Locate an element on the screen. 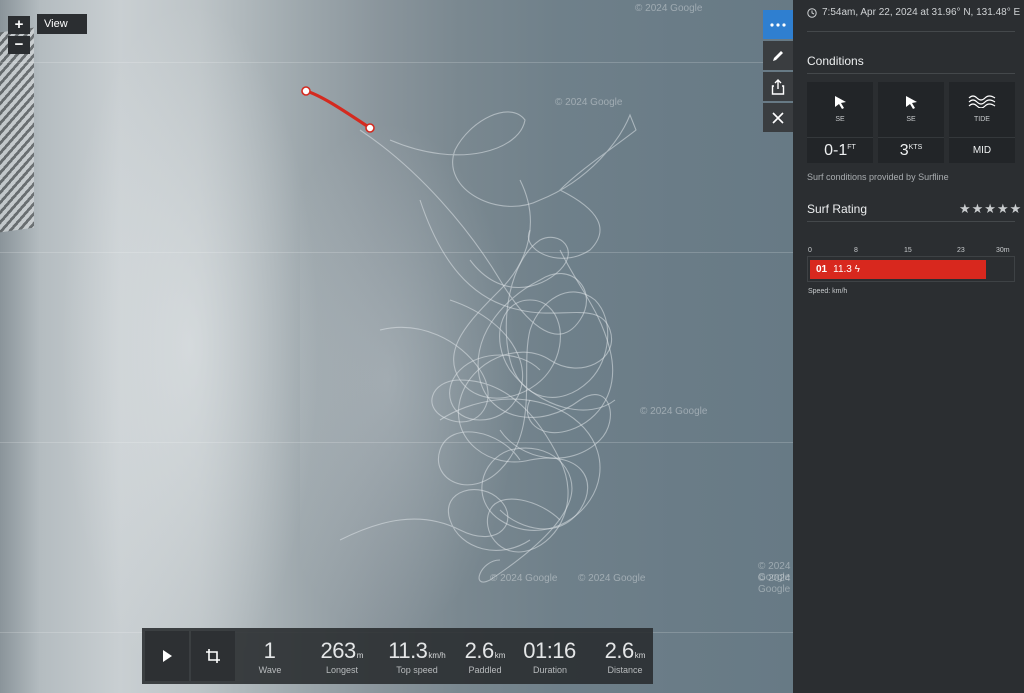 The height and width of the screenshot is (693, 1024). speed-unit-label: Speed: km/h is located at coordinates (828, 291).